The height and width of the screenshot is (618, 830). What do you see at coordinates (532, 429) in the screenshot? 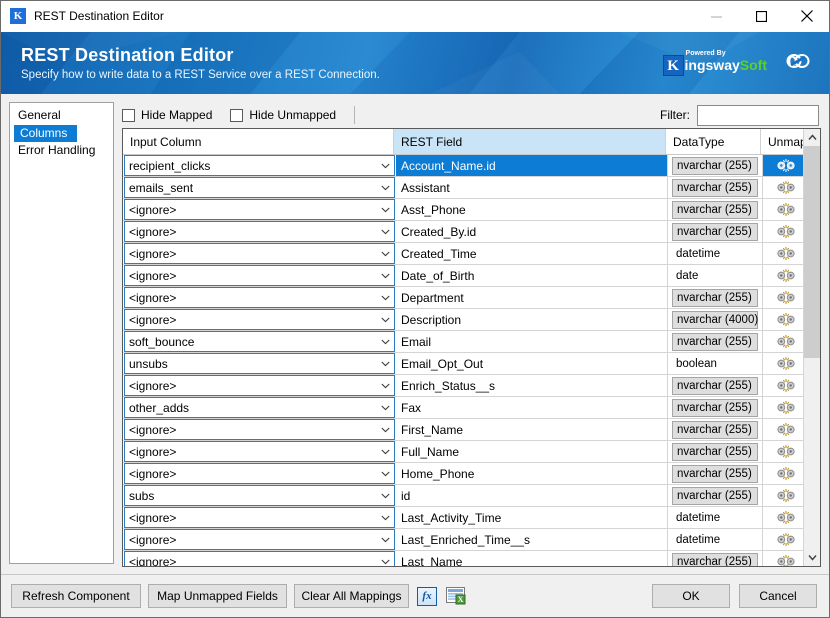
I see `rest-field-value: First_Name` at bounding box center [532, 429].